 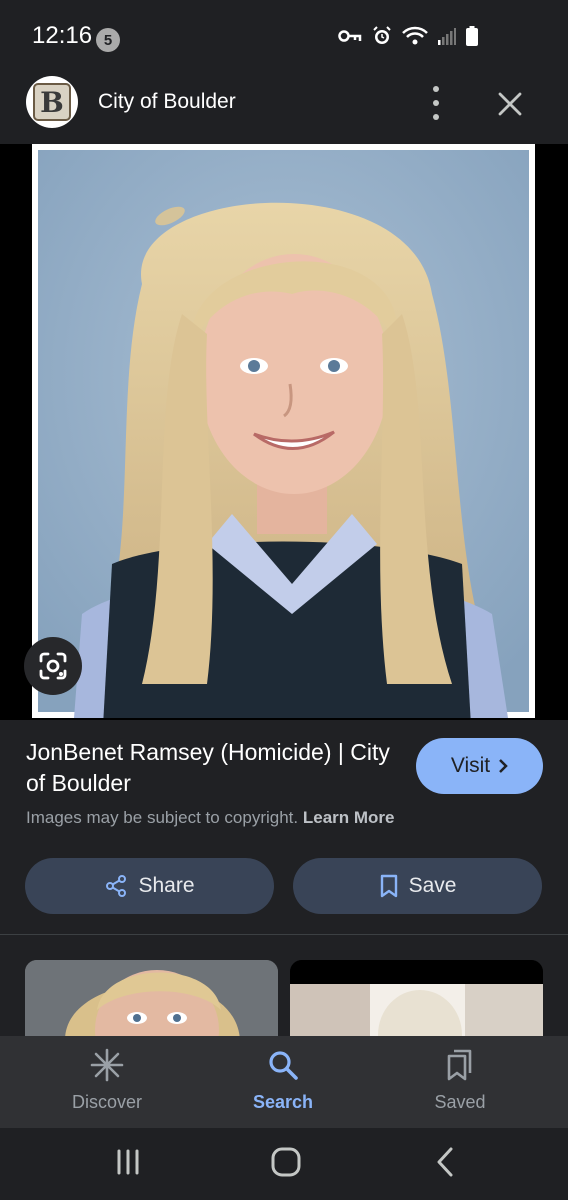 I want to click on image-viewer-header: B City of Boulder, so click(x=284, y=105).